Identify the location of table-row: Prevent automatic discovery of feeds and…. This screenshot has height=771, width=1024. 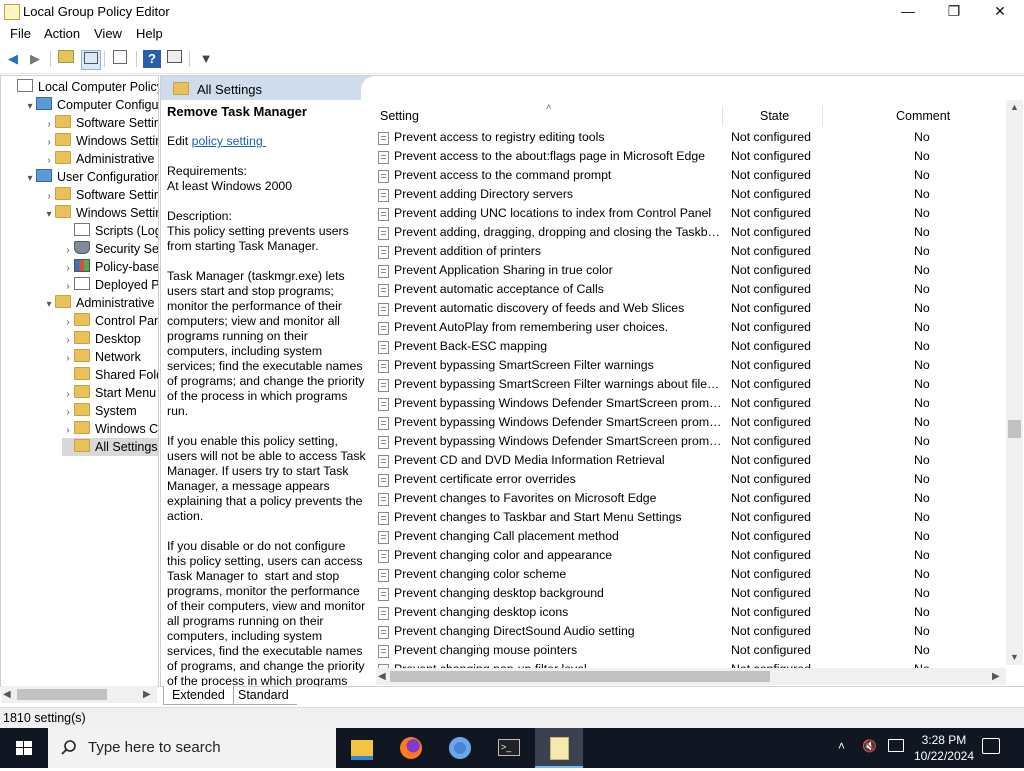
(691, 308).